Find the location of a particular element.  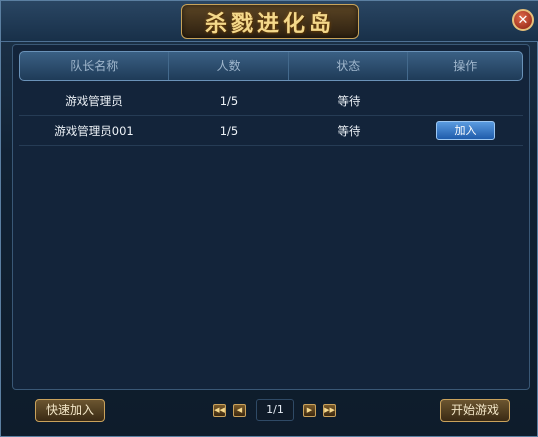

header-status: 状态 is located at coordinates (349, 66).